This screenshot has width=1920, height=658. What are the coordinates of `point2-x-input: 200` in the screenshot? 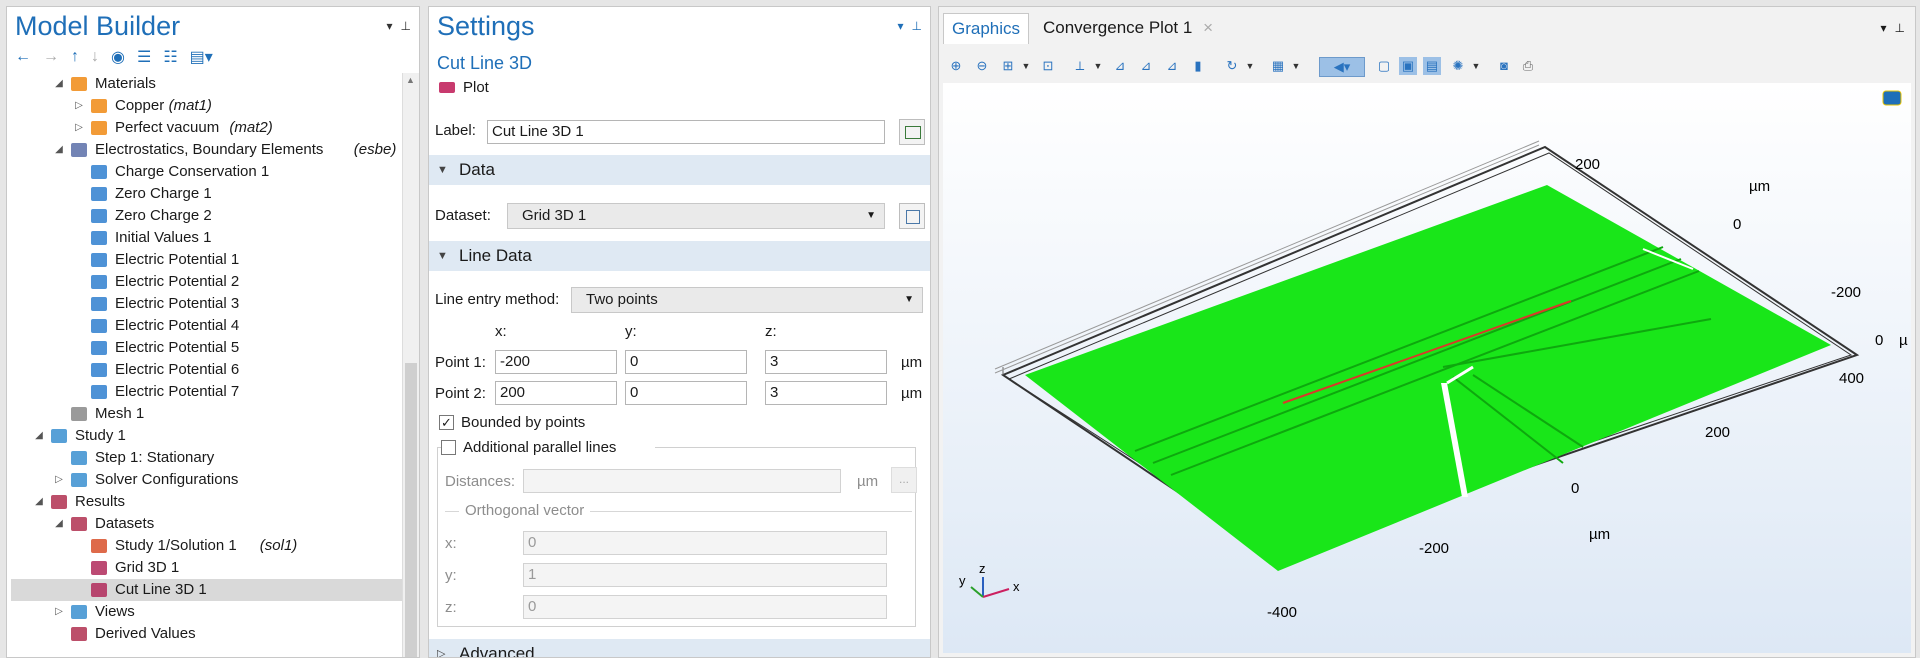 It's located at (556, 393).